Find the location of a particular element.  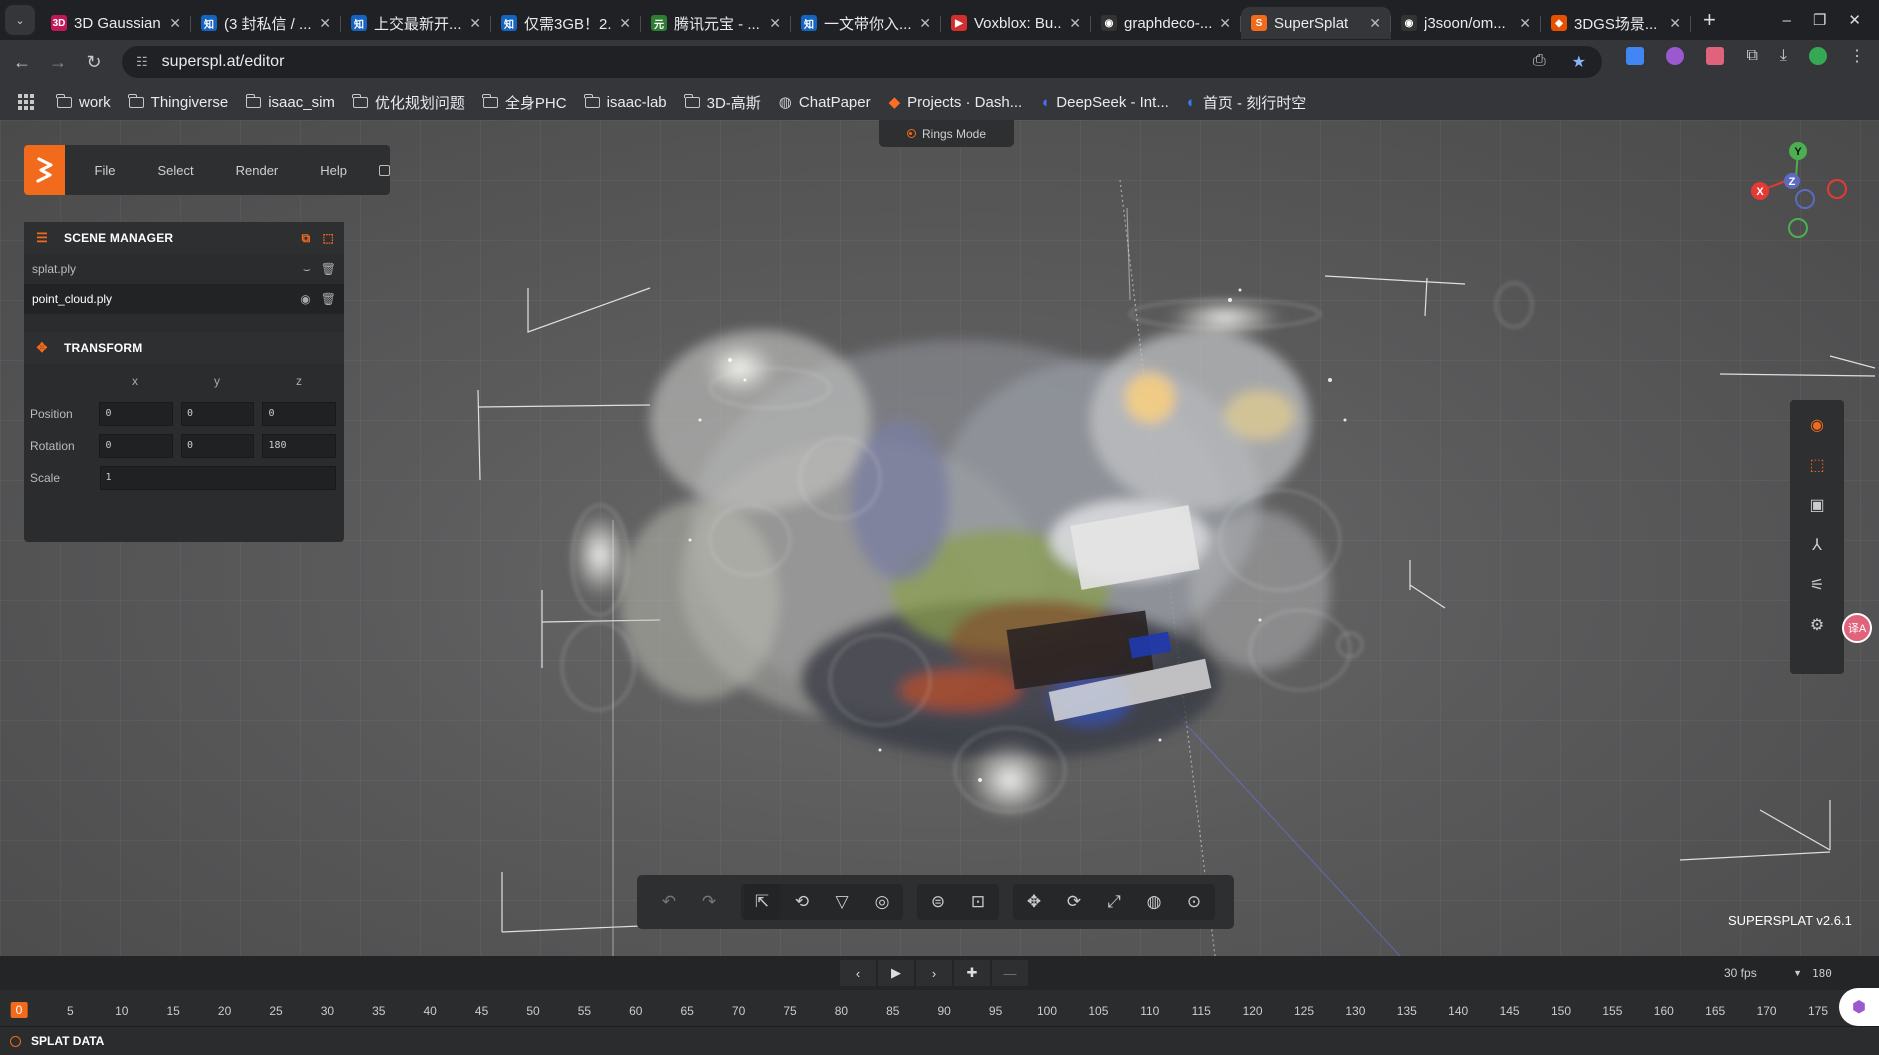

browser-tab: ◆ 3DGS场景... ✕ is located at coordinates (1616, 23).